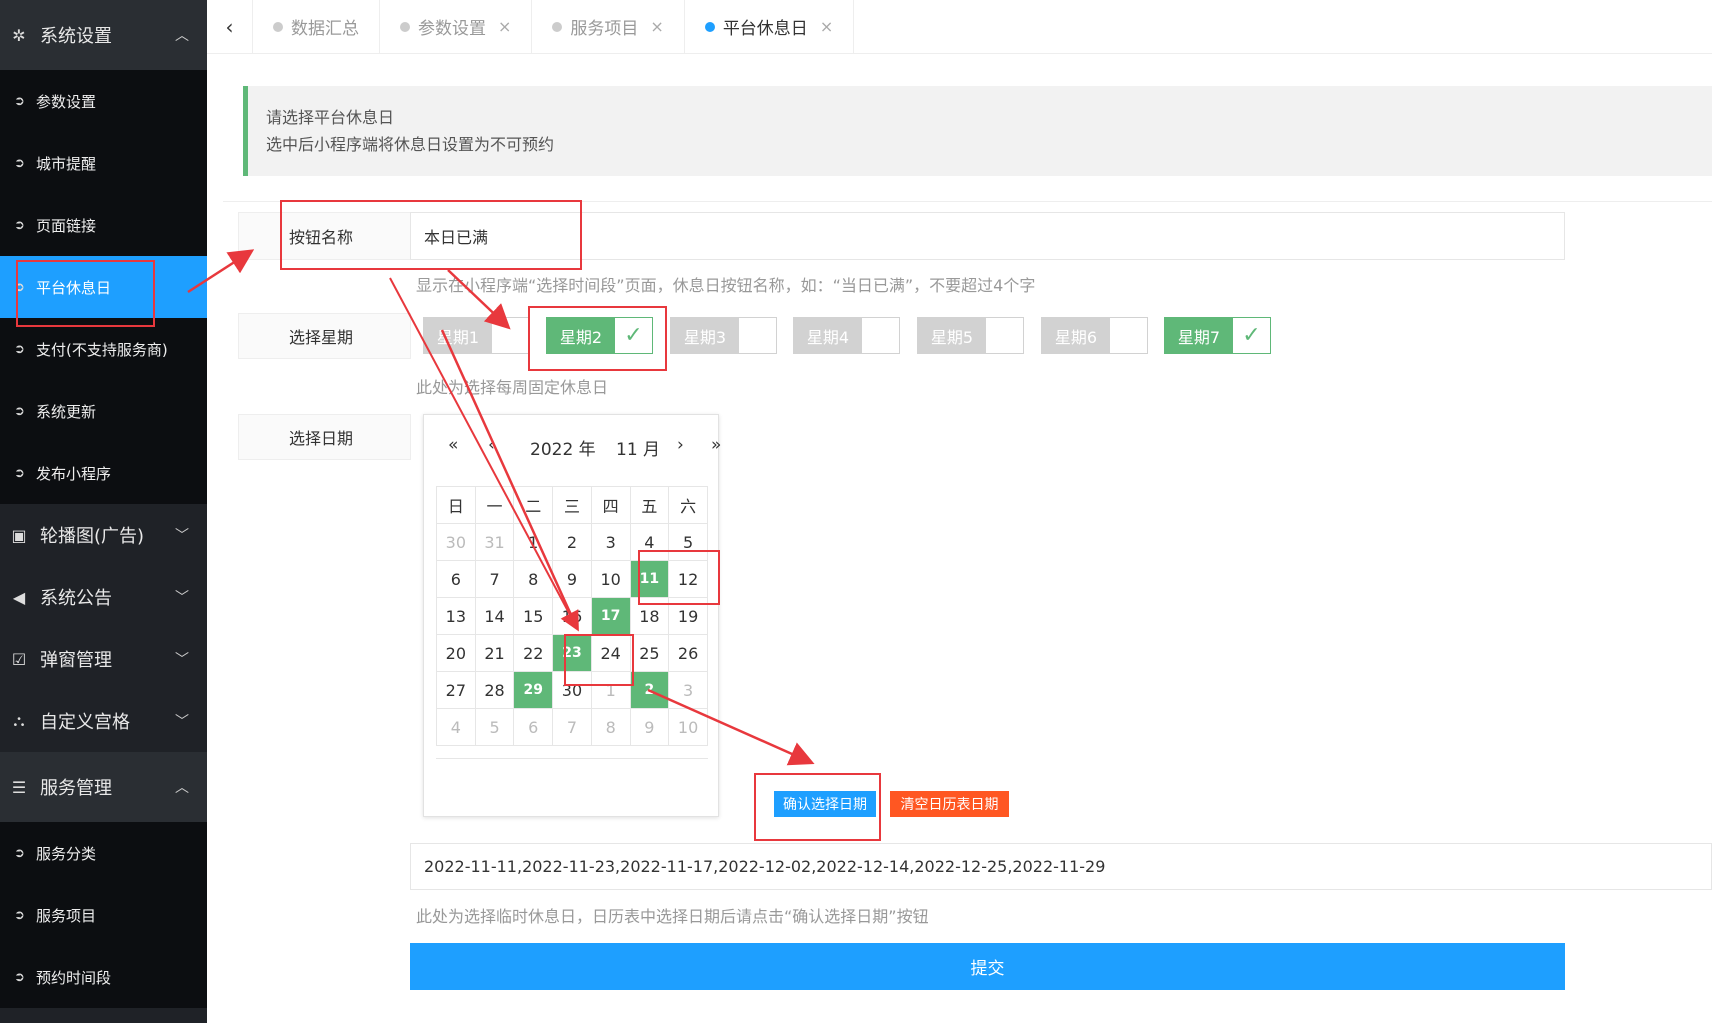  What do you see at coordinates (533, 690) in the screenshot?
I see `calendar-day: 29` at bounding box center [533, 690].